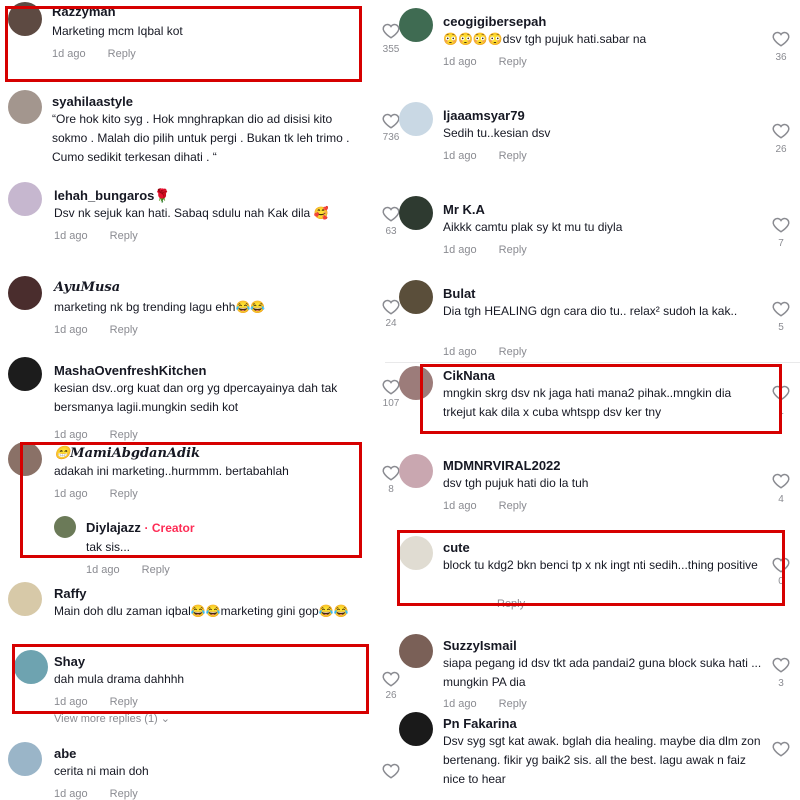 The width and height of the screenshot is (800, 800). Describe the element at coordinates (165, 719) in the screenshot. I see `chevron-down-icon: ⌄` at that location.